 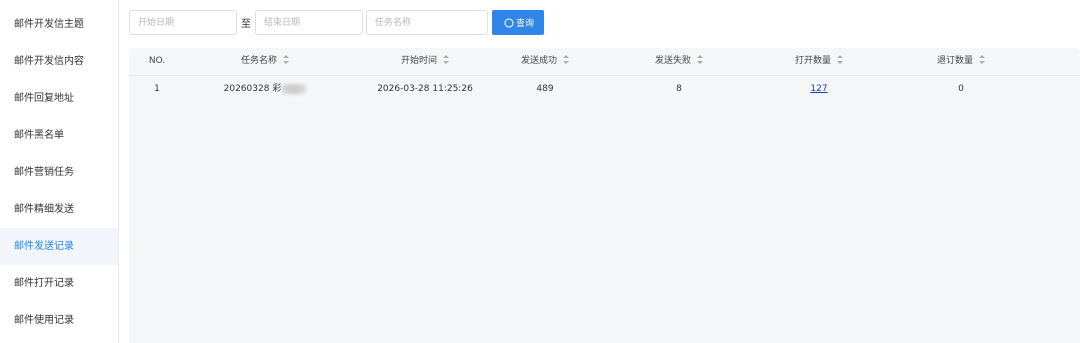 What do you see at coordinates (246, 24) in the screenshot?
I see `date-range-separator: 至` at bounding box center [246, 24].